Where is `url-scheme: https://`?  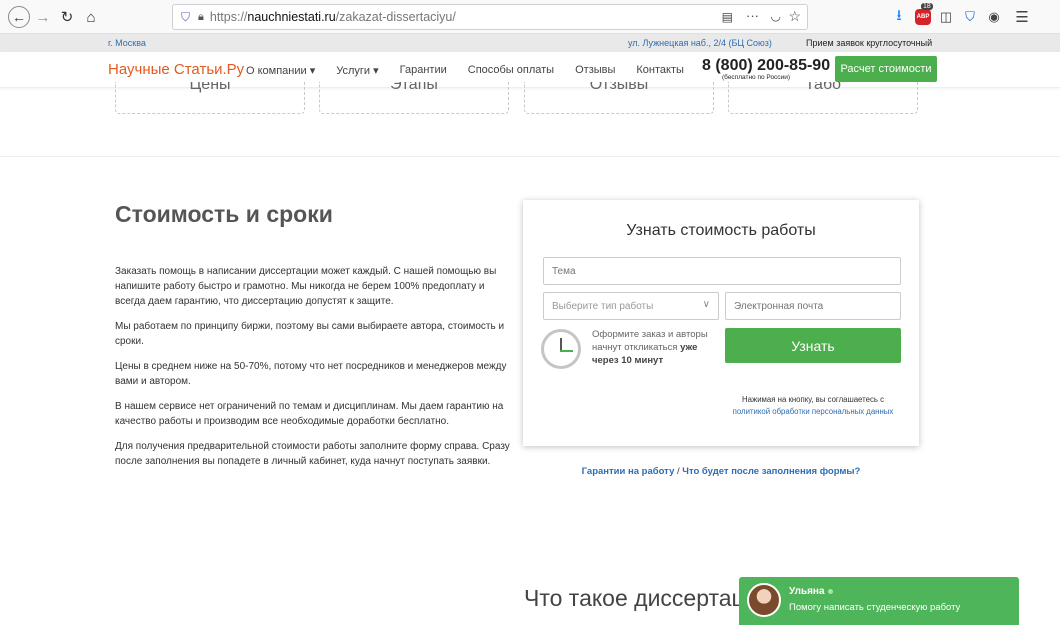
url-scheme: https:// is located at coordinates (228, 17).